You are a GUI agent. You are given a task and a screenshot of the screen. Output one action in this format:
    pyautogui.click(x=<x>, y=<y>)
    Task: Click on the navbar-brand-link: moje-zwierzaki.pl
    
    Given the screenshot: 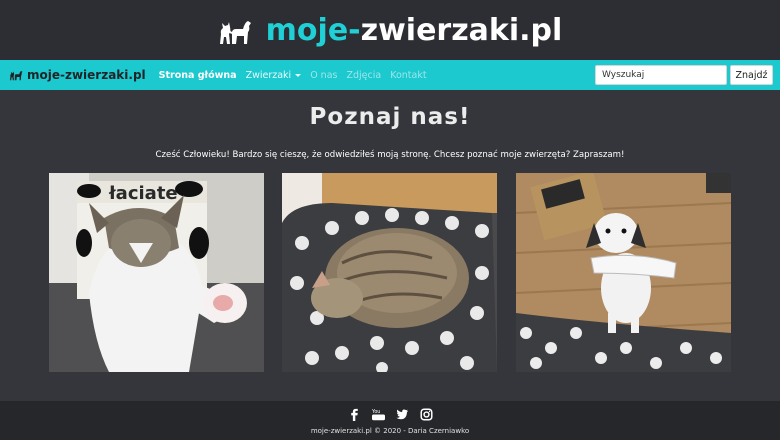 What is the action you would take?
    pyautogui.click(x=77, y=75)
    